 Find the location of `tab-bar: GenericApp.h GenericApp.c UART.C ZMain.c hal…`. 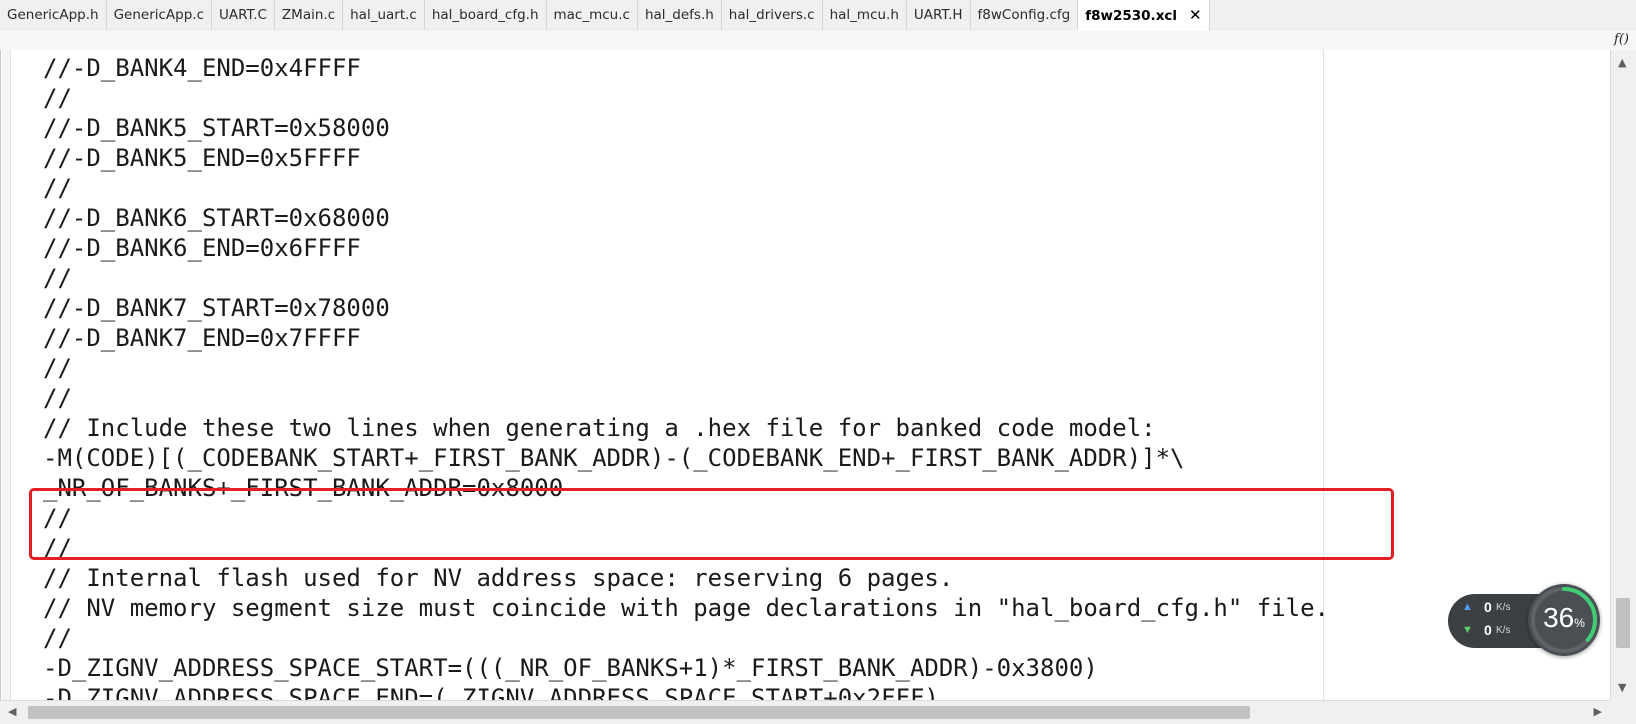

tab-bar: GenericApp.h GenericApp.c UART.C ZMain.c hal… is located at coordinates (818, 16).